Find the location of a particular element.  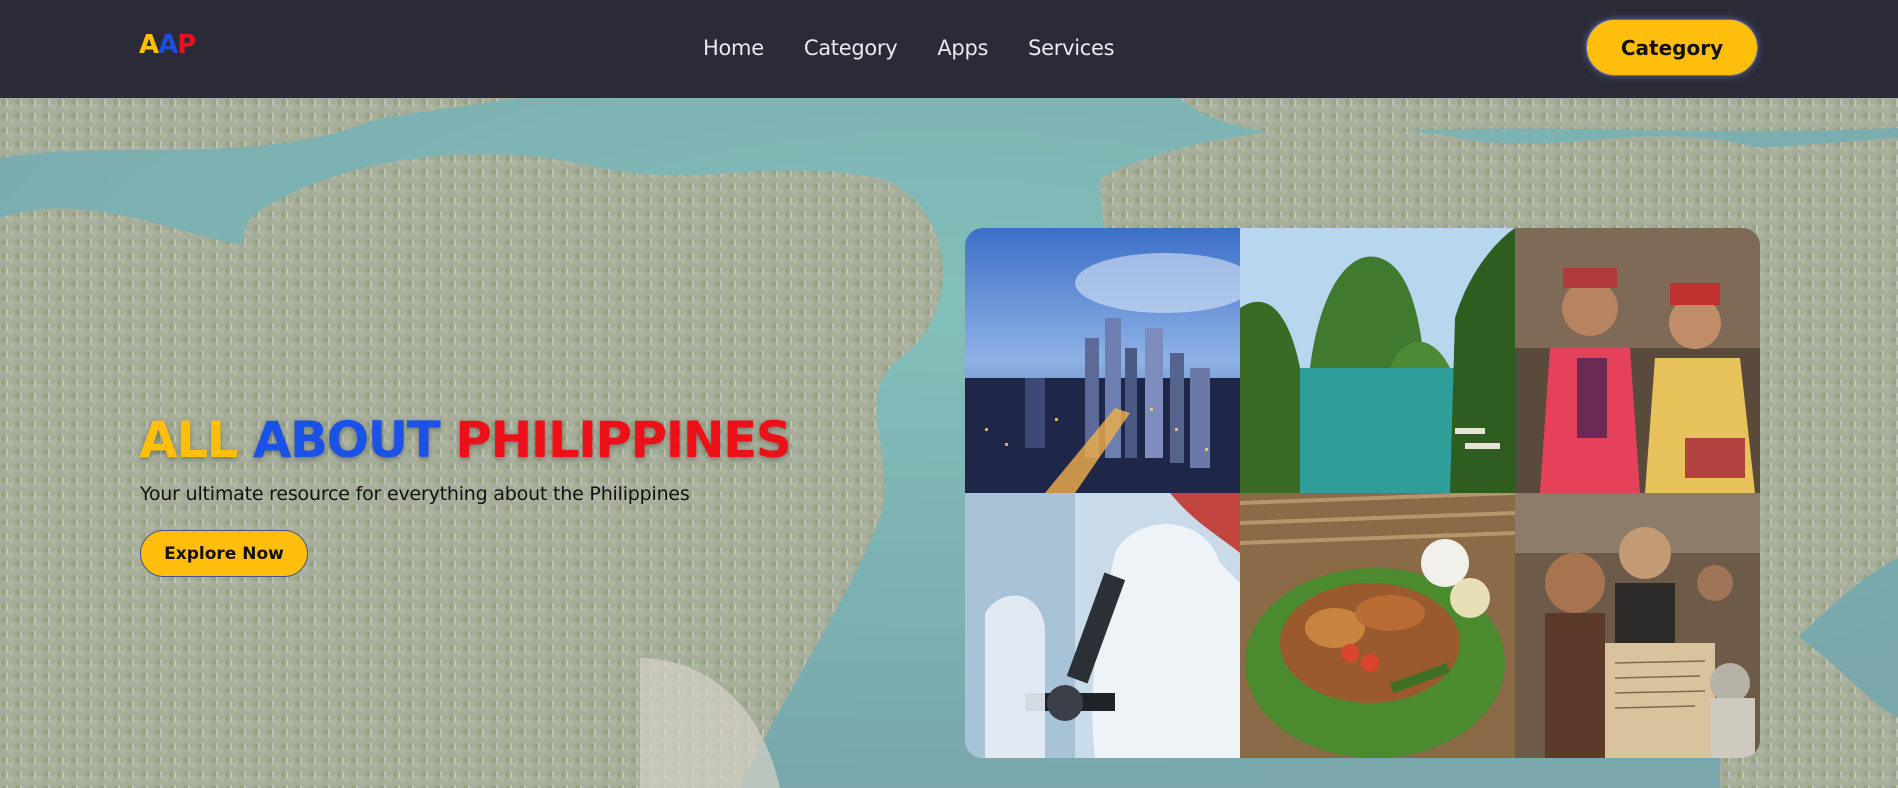

heritage-collage-image is located at coordinates (1637, 625).